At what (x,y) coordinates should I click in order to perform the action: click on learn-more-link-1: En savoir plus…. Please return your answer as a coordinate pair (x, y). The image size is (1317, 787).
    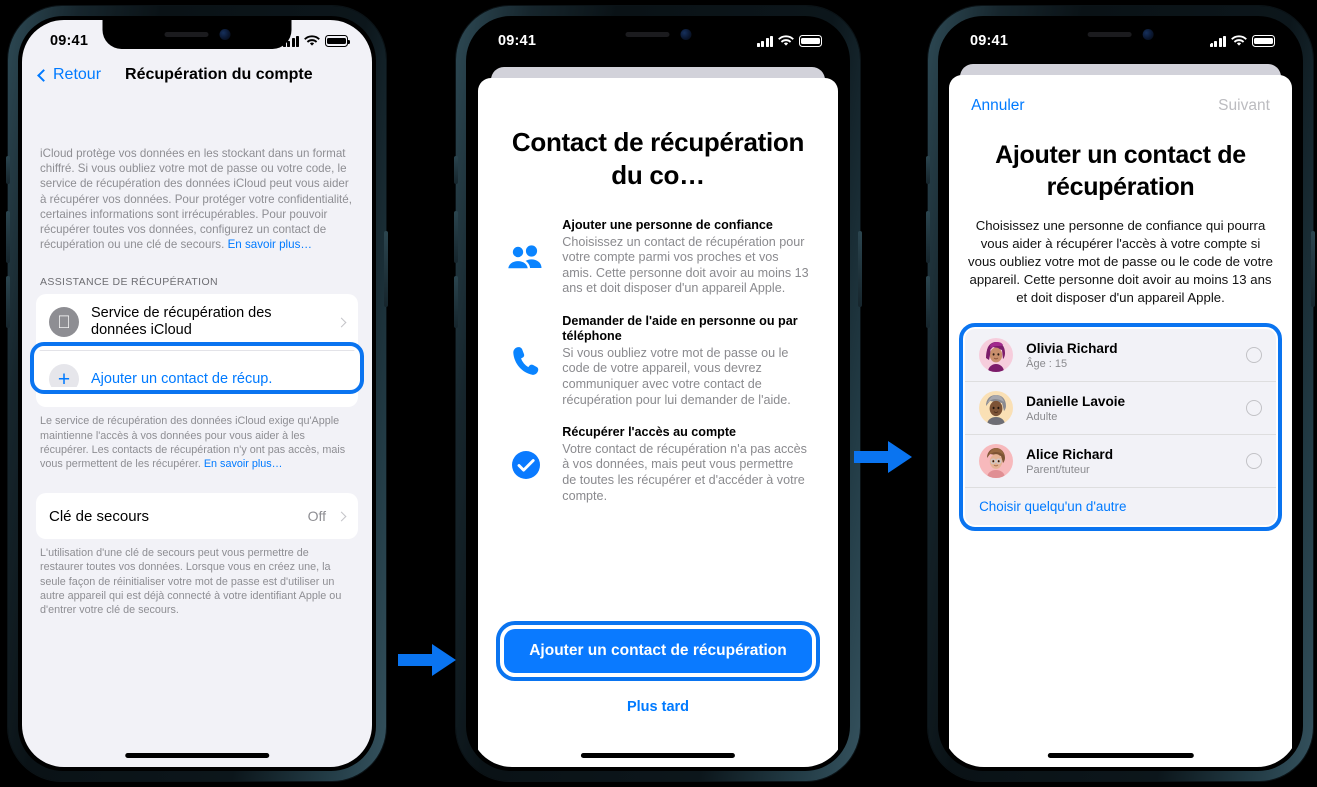
    Looking at the image, I should click on (270, 244).